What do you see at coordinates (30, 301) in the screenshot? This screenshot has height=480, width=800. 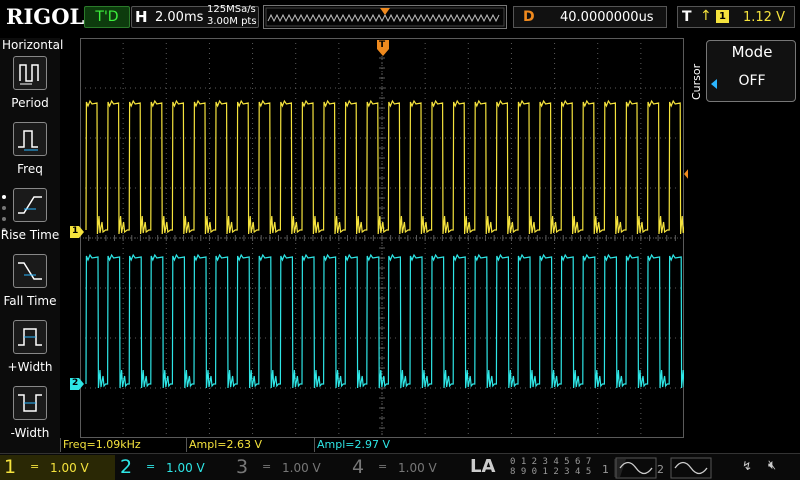 I see `menu-item-label: Fall Time` at bounding box center [30, 301].